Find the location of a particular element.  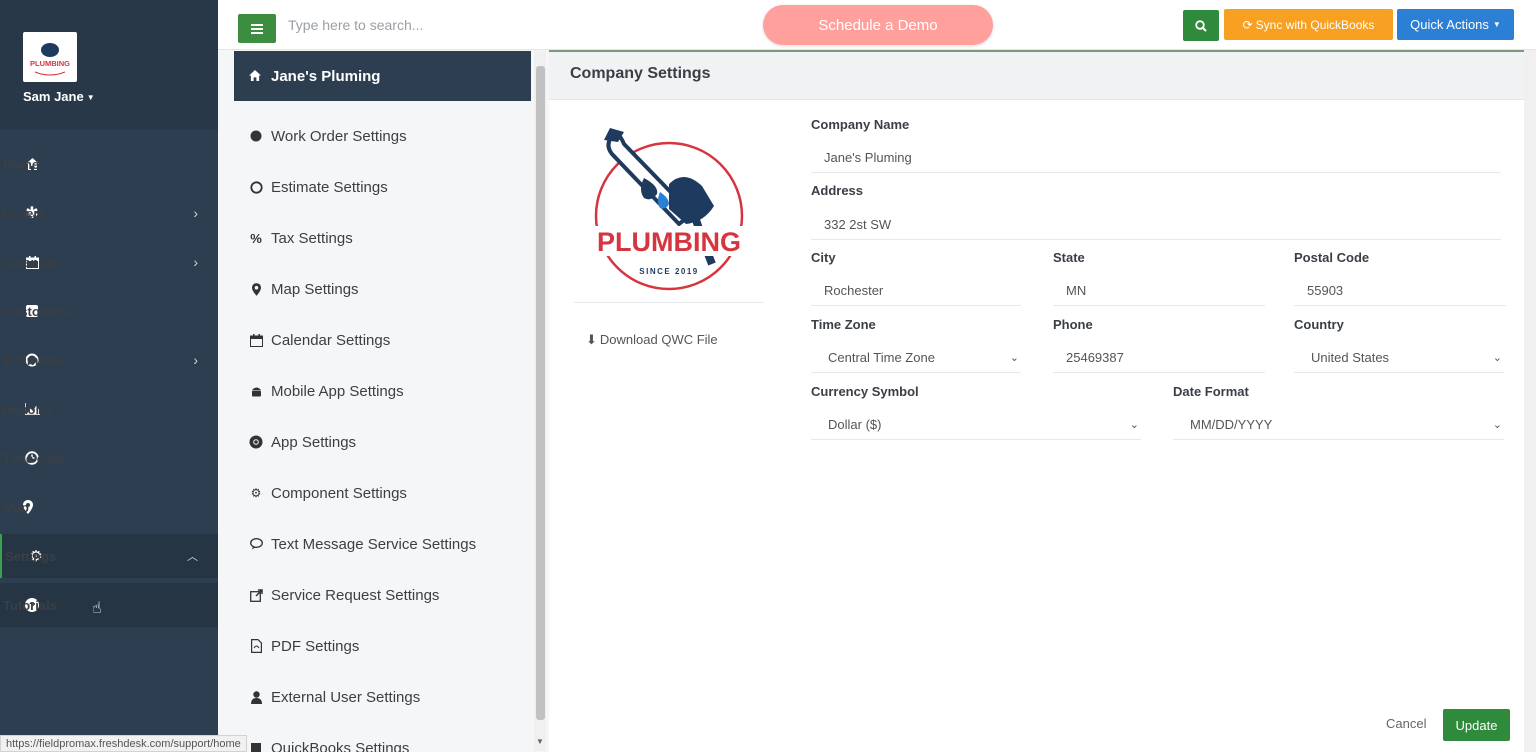

settings-item-label: Text Message Service Settings is located at coordinates (374, 544).